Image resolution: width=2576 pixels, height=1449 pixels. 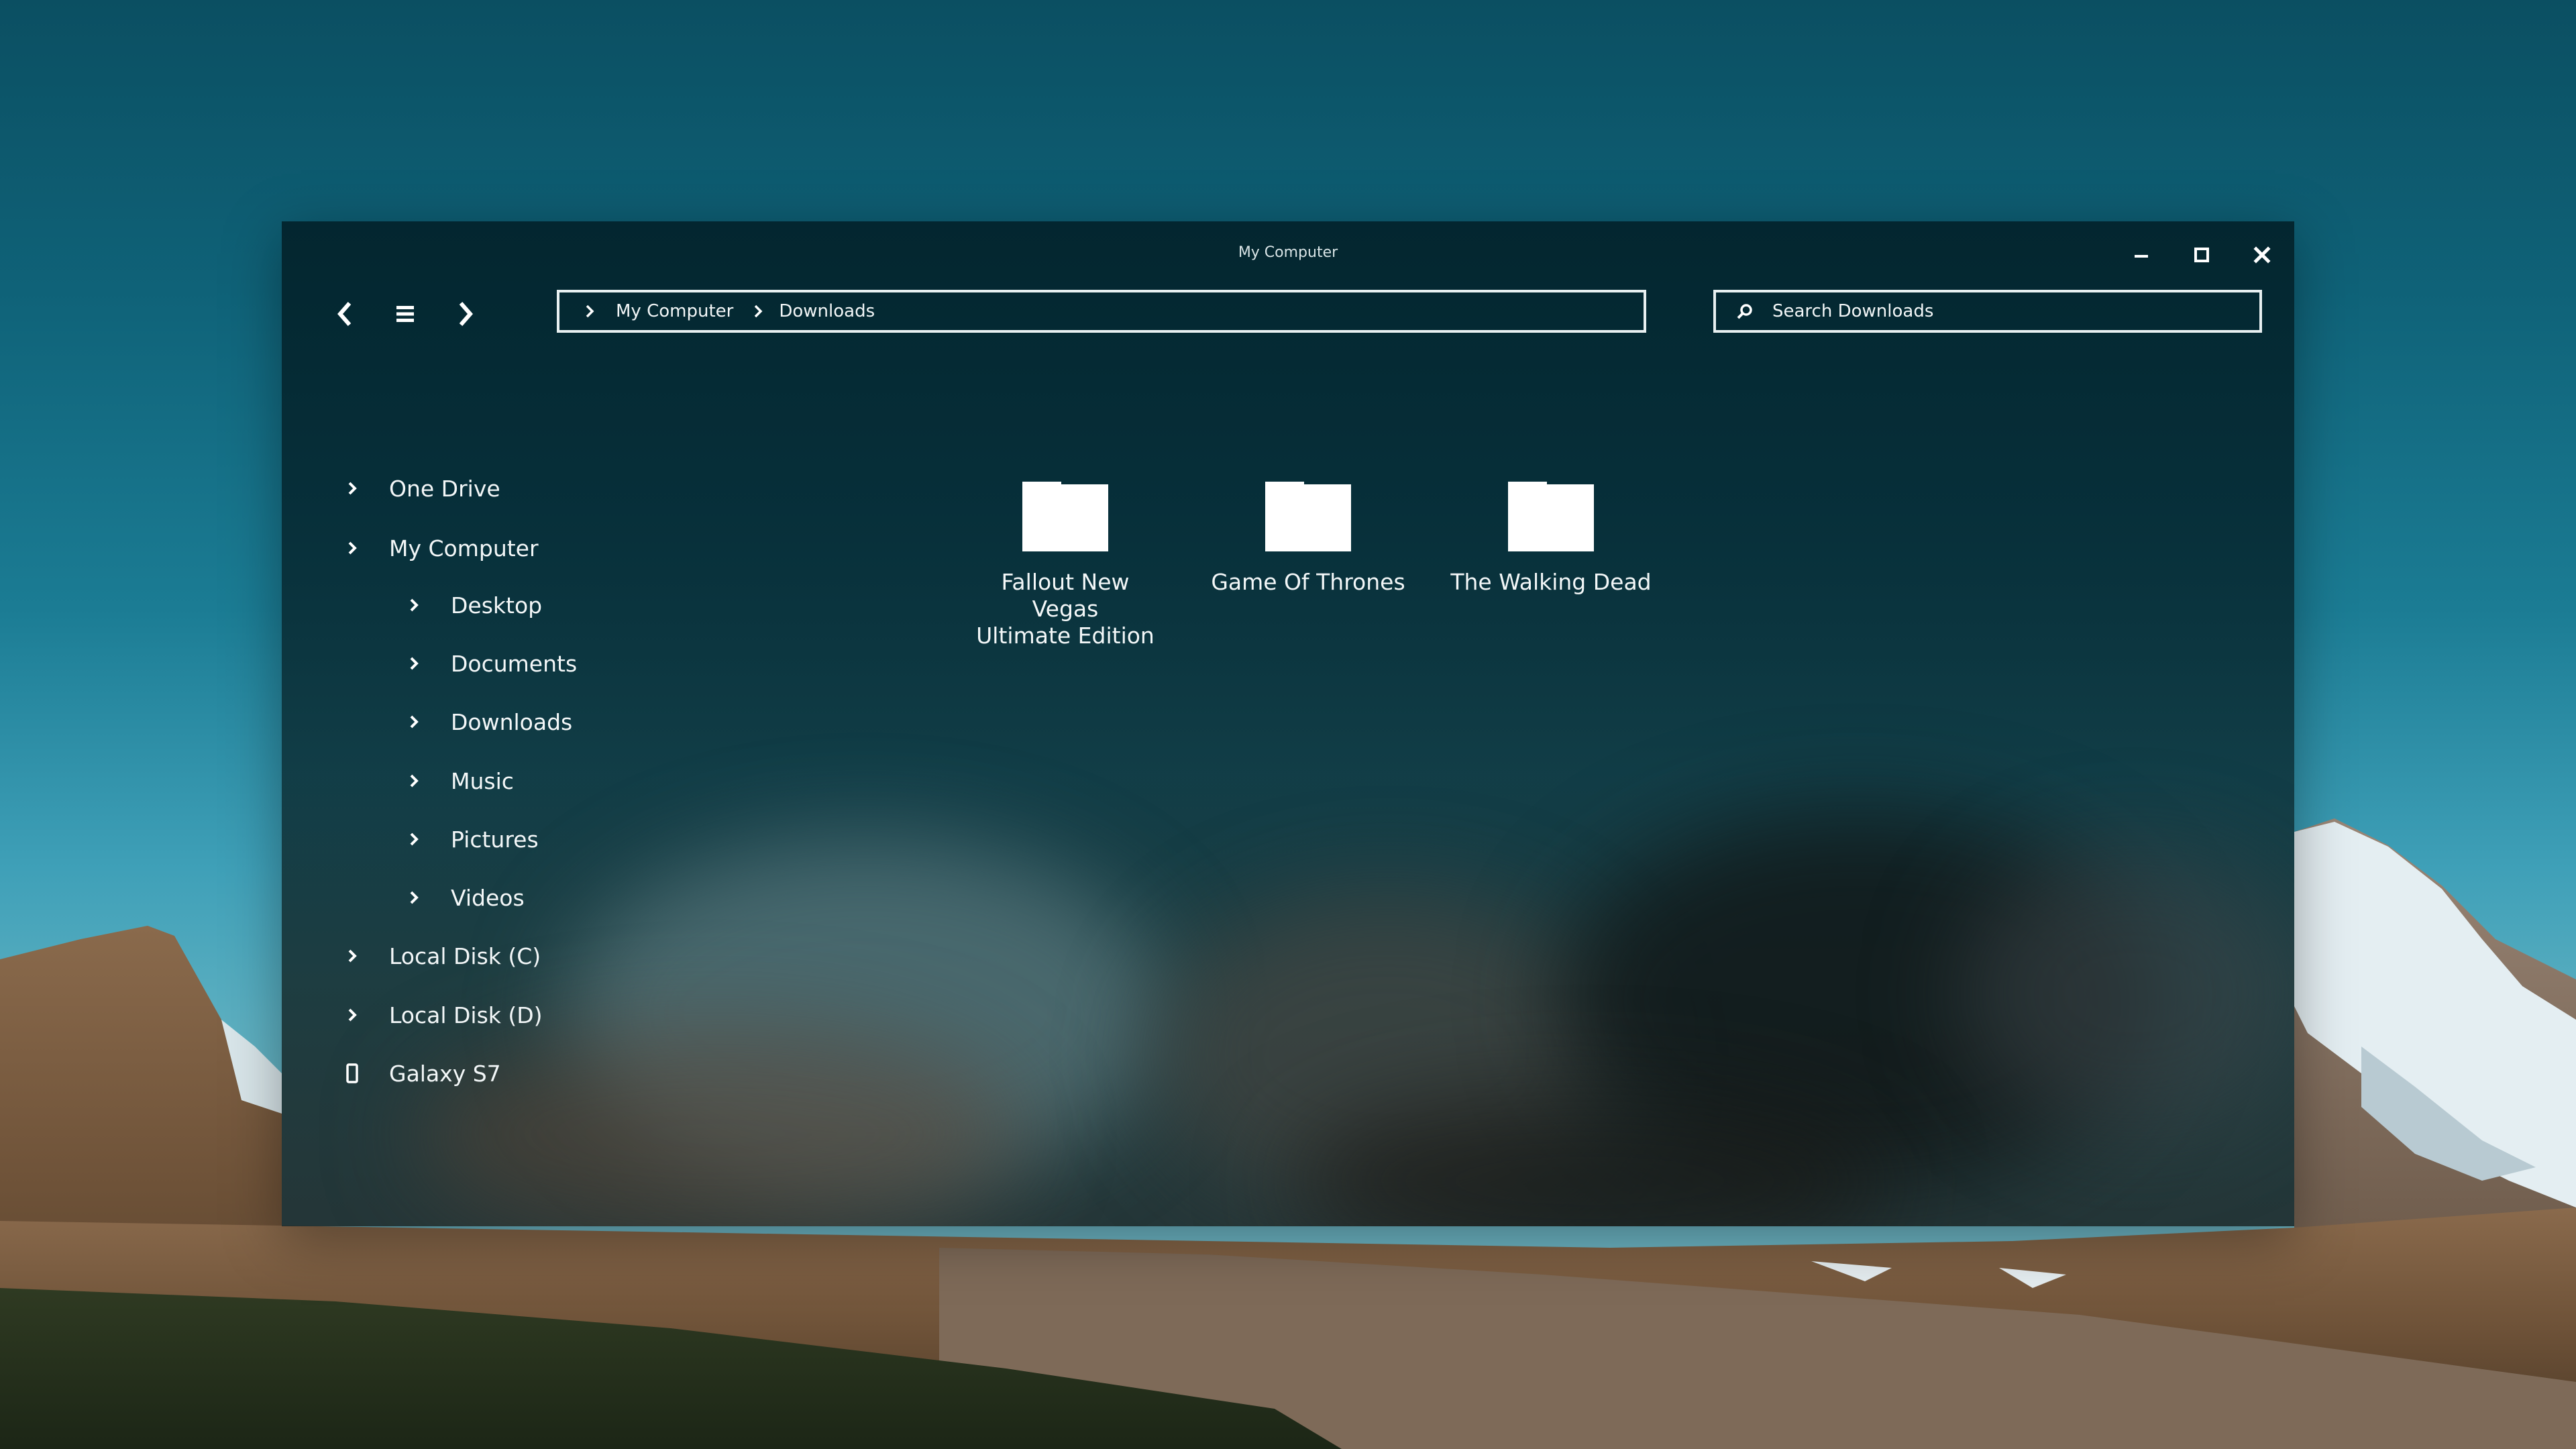 What do you see at coordinates (758, 311) in the screenshot?
I see `breadcrumb-separator-icon` at bounding box center [758, 311].